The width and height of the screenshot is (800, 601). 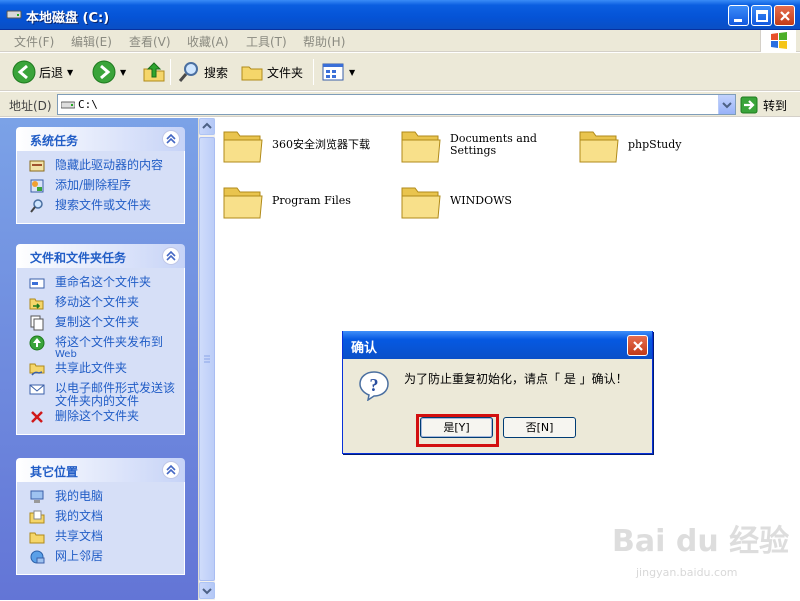 What do you see at coordinates (100, 139) in the screenshot?
I see `system-tasks-header: 系统任务` at bounding box center [100, 139].